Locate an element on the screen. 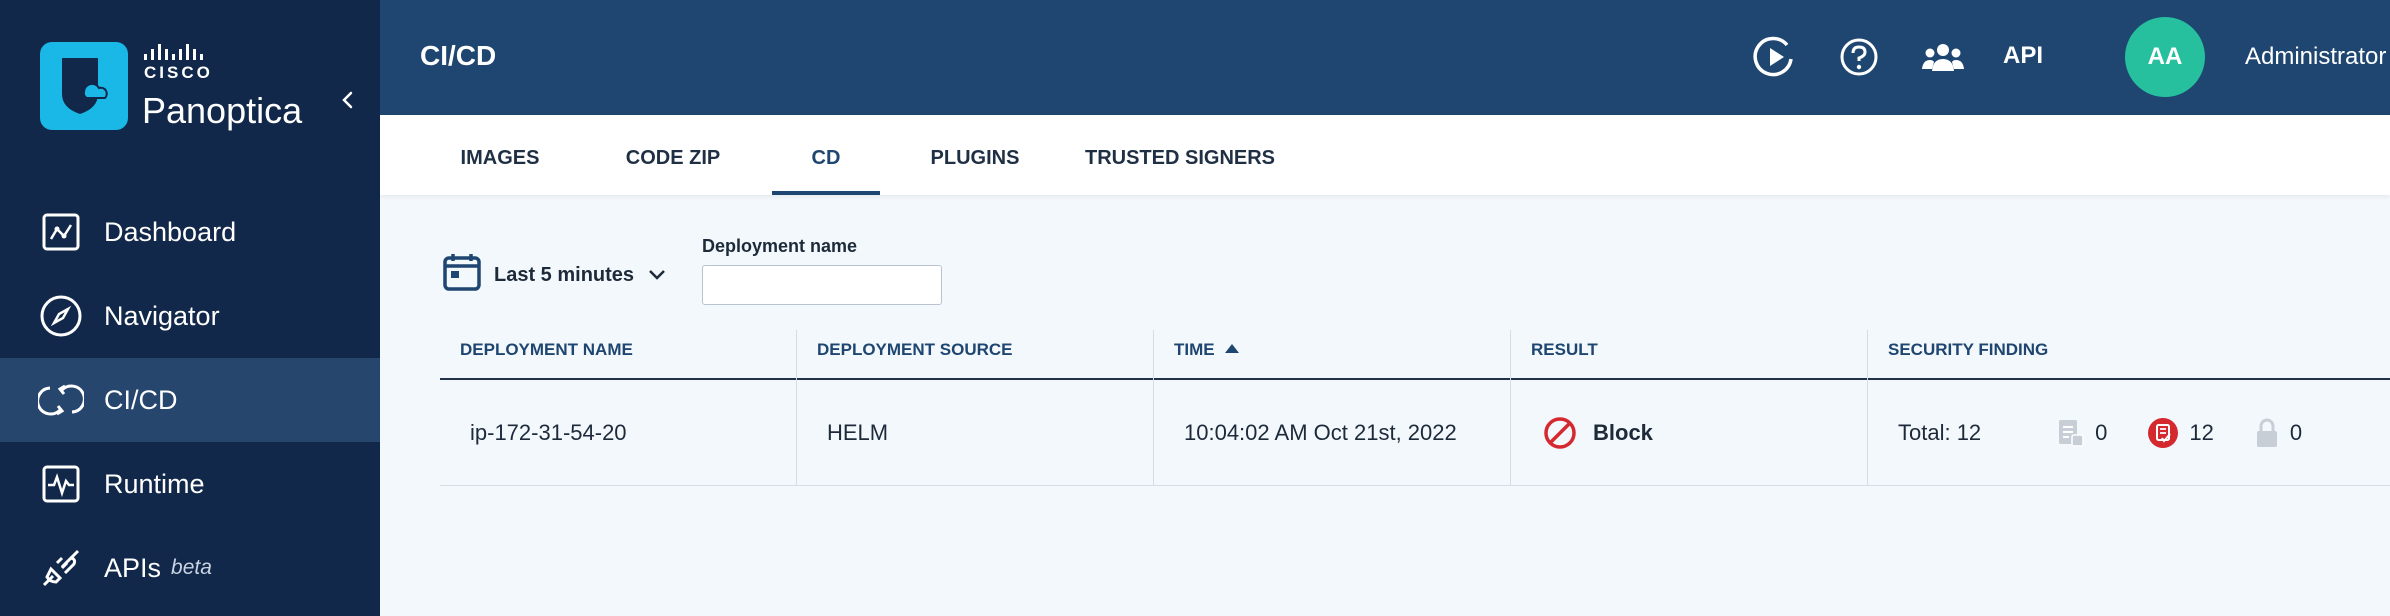  company-name: CISCO is located at coordinates (178, 72).